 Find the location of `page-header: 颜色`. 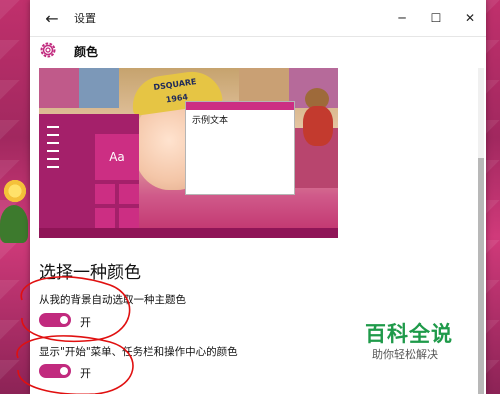

page-header: 颜色 is located at coordinates (258, 51).